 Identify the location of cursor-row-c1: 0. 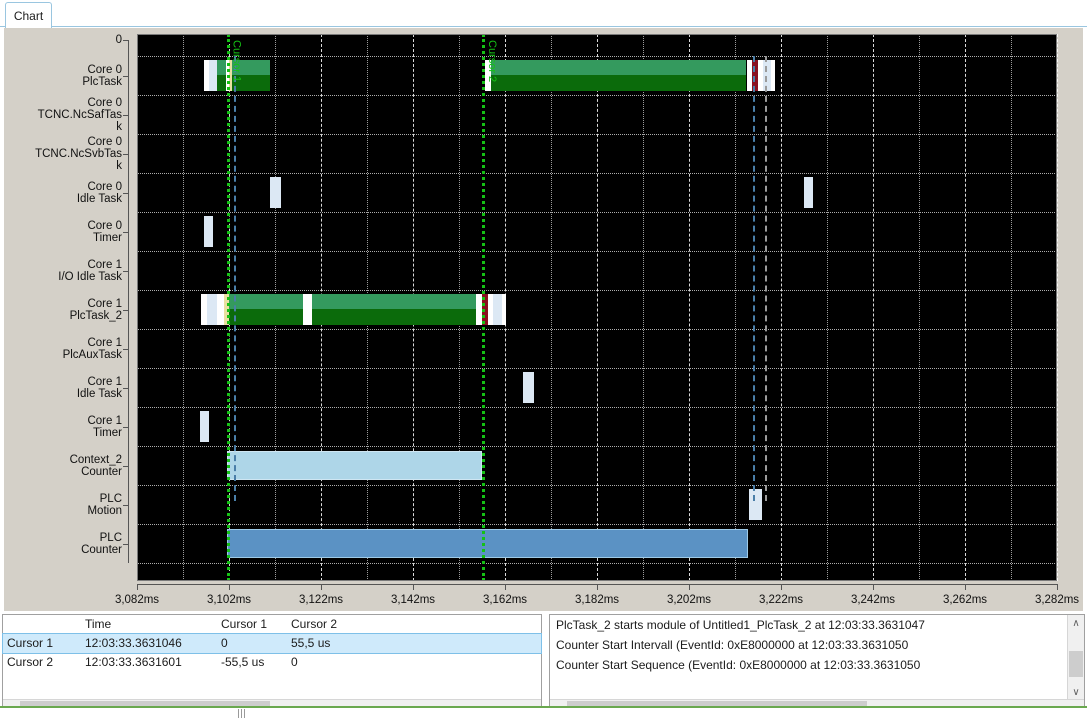
(252, 643).